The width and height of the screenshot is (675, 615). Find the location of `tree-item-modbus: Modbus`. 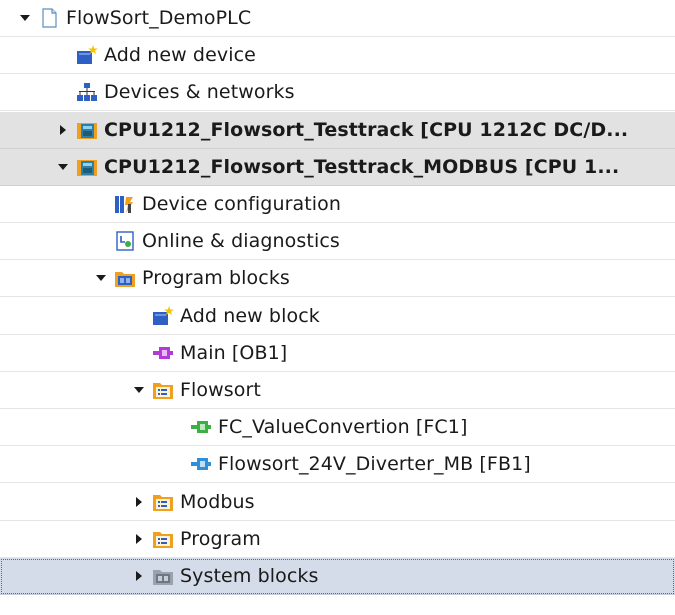

tree-item-modbus: Modbus is located at coordinates (337, 502).